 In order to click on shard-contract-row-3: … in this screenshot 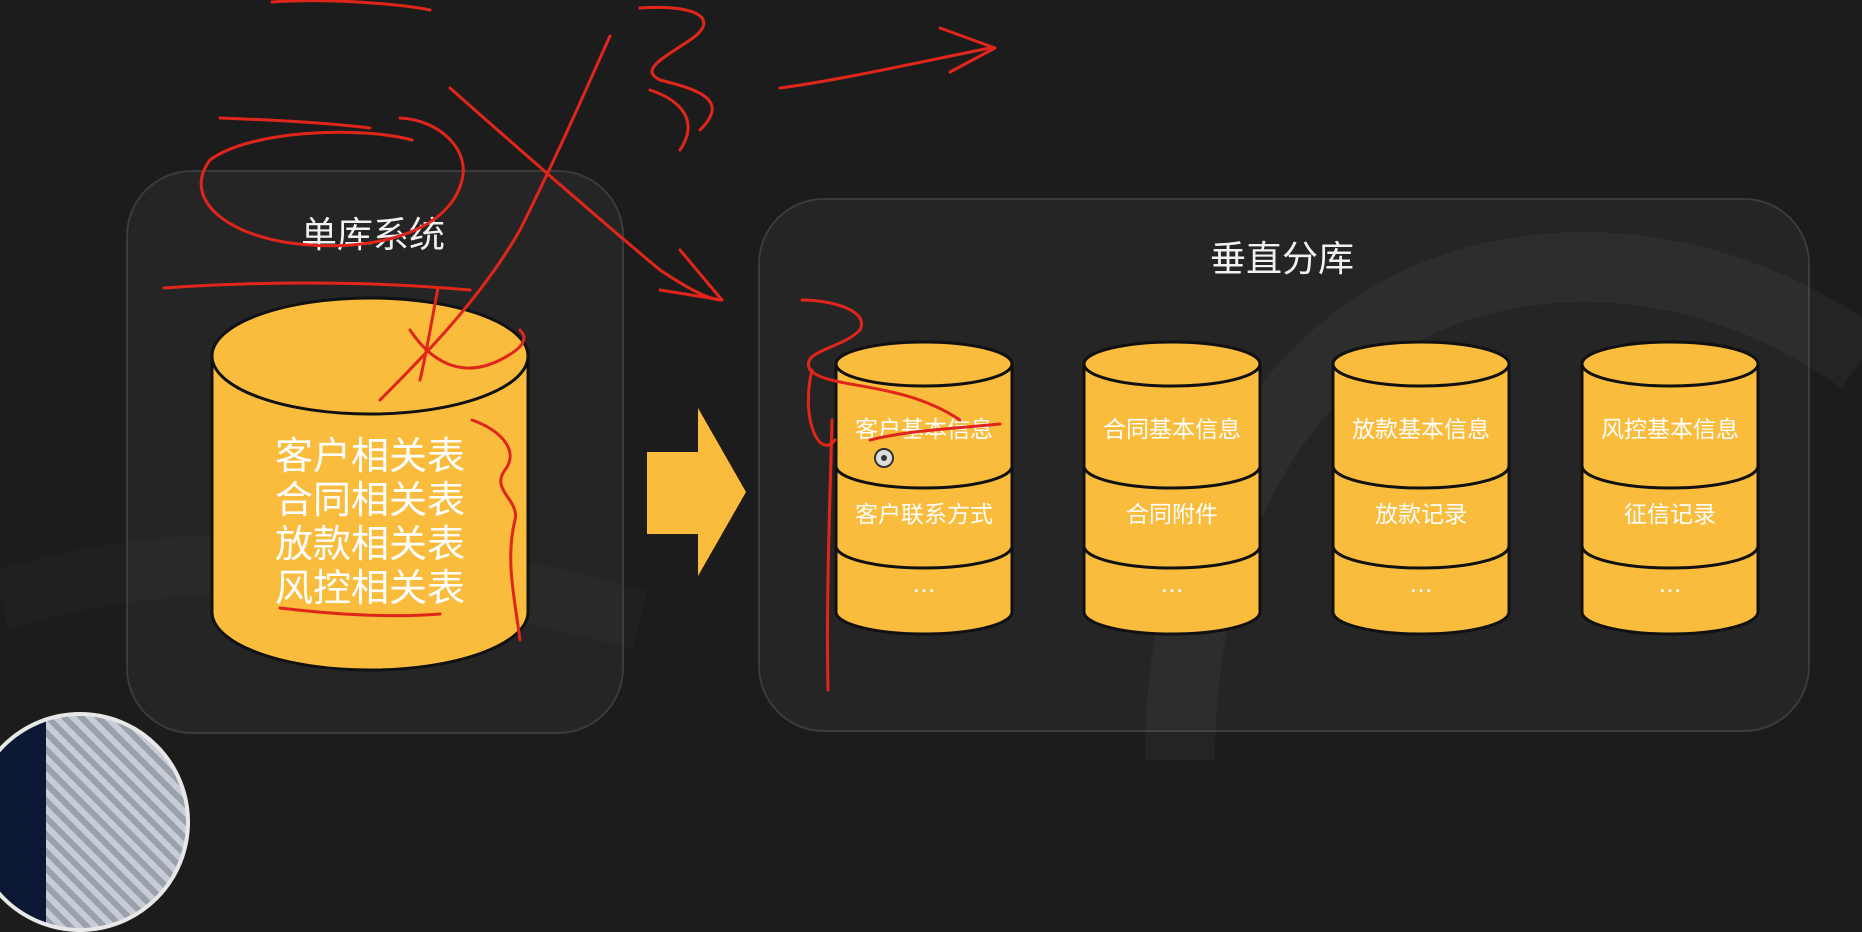, I will do `click(1172, 585)`.